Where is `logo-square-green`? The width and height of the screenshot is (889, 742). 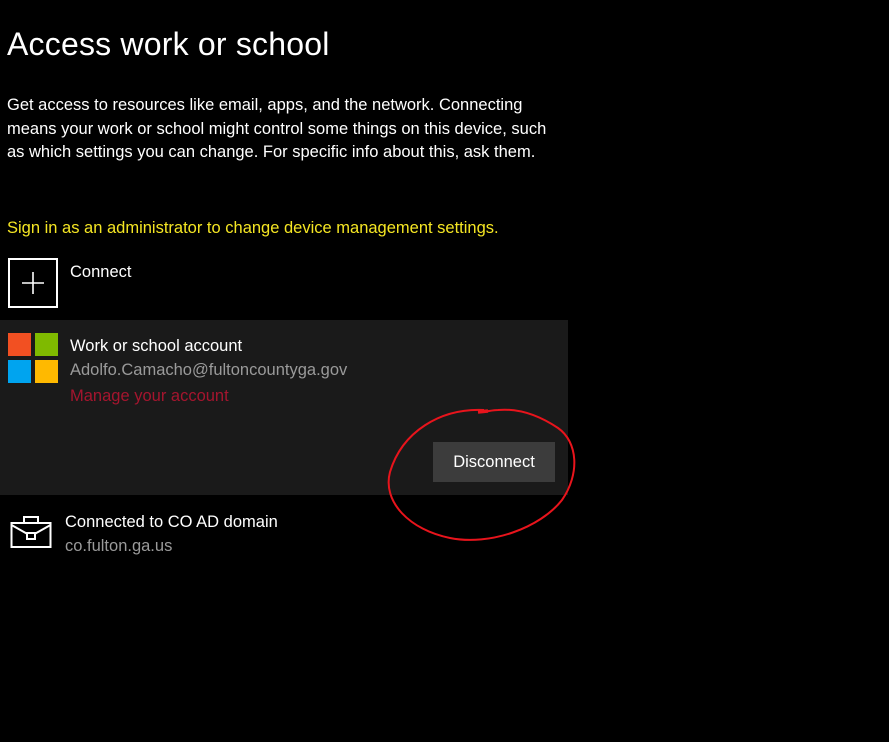 logo-square-green is located at coordinates (46, 344).